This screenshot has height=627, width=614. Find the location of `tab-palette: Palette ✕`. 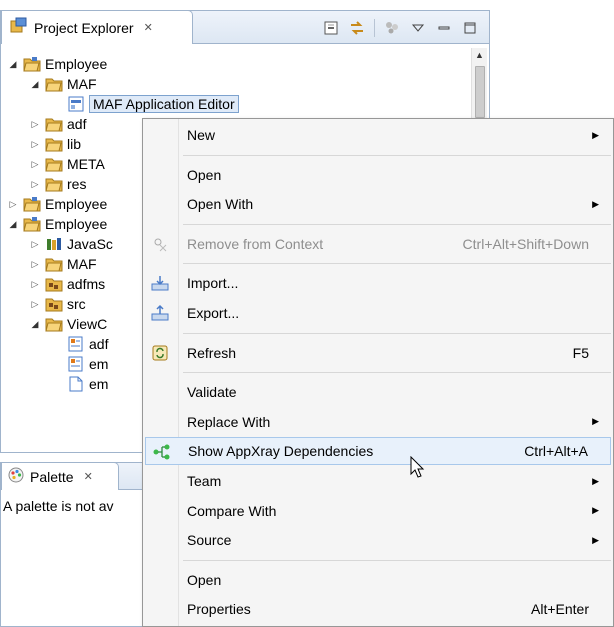

tab-palette: Palette ✕ is located at coordinates (60, 476).